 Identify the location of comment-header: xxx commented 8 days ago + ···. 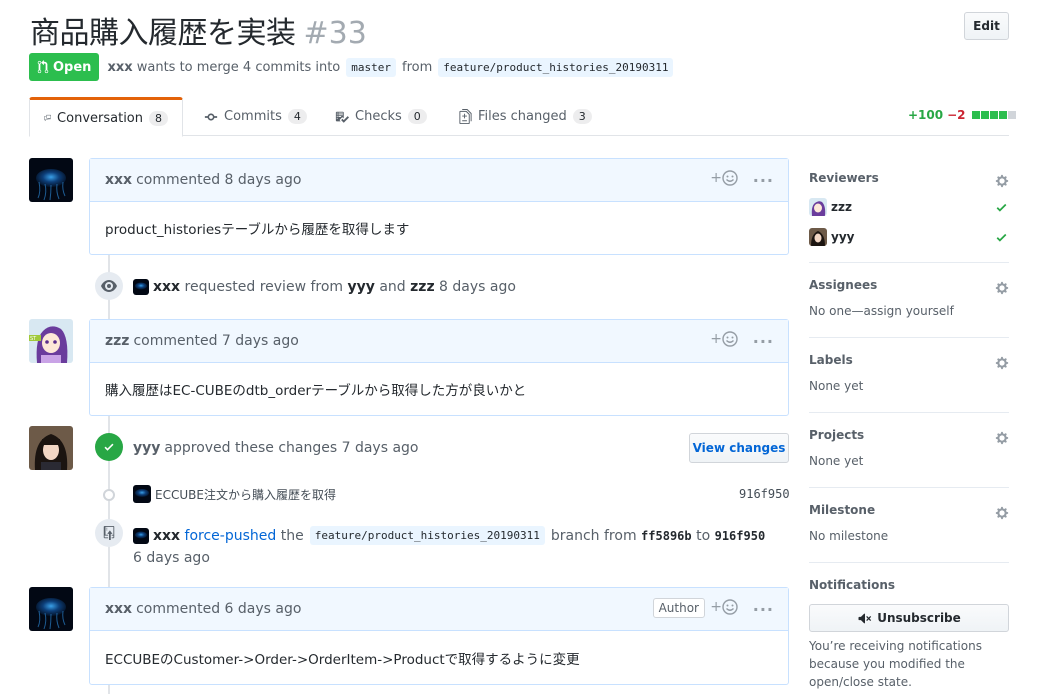
(439, 180).